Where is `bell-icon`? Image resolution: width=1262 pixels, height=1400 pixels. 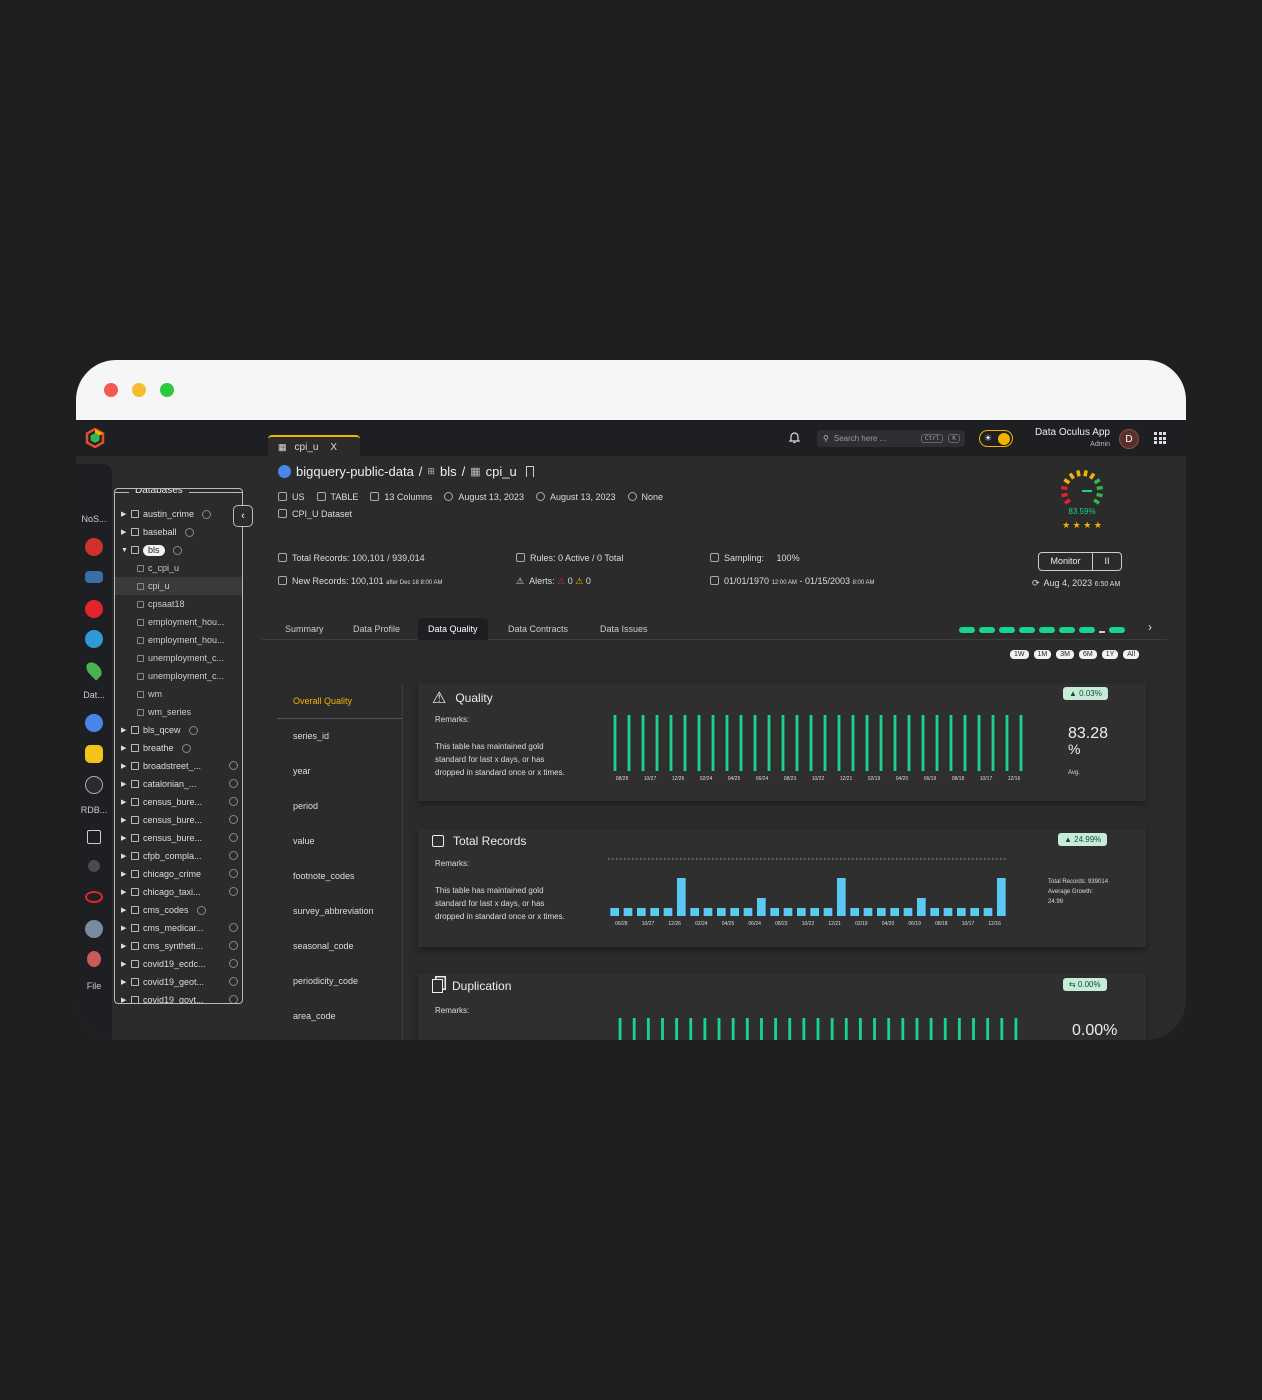
bell-icon is located at coordinates (794, 437).